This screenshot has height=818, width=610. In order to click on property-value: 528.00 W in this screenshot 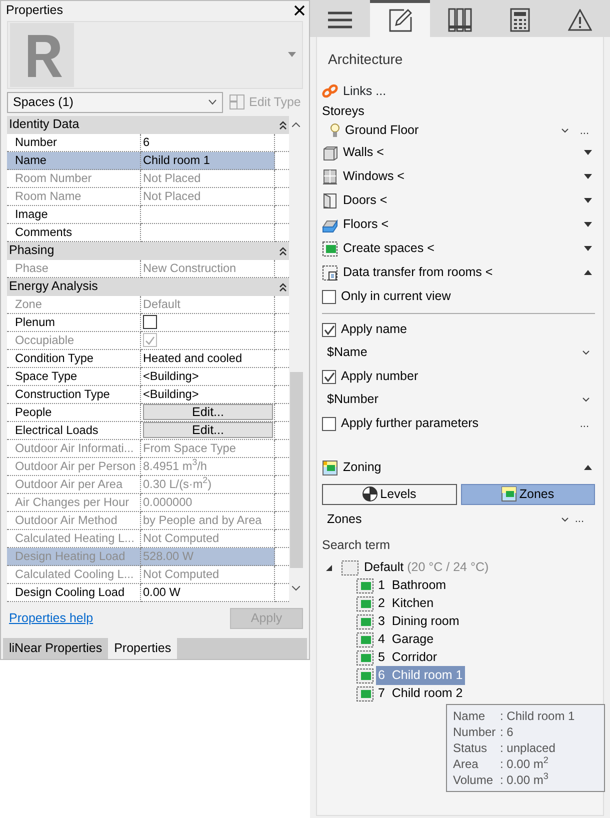, I will do `click(208, 557)`.